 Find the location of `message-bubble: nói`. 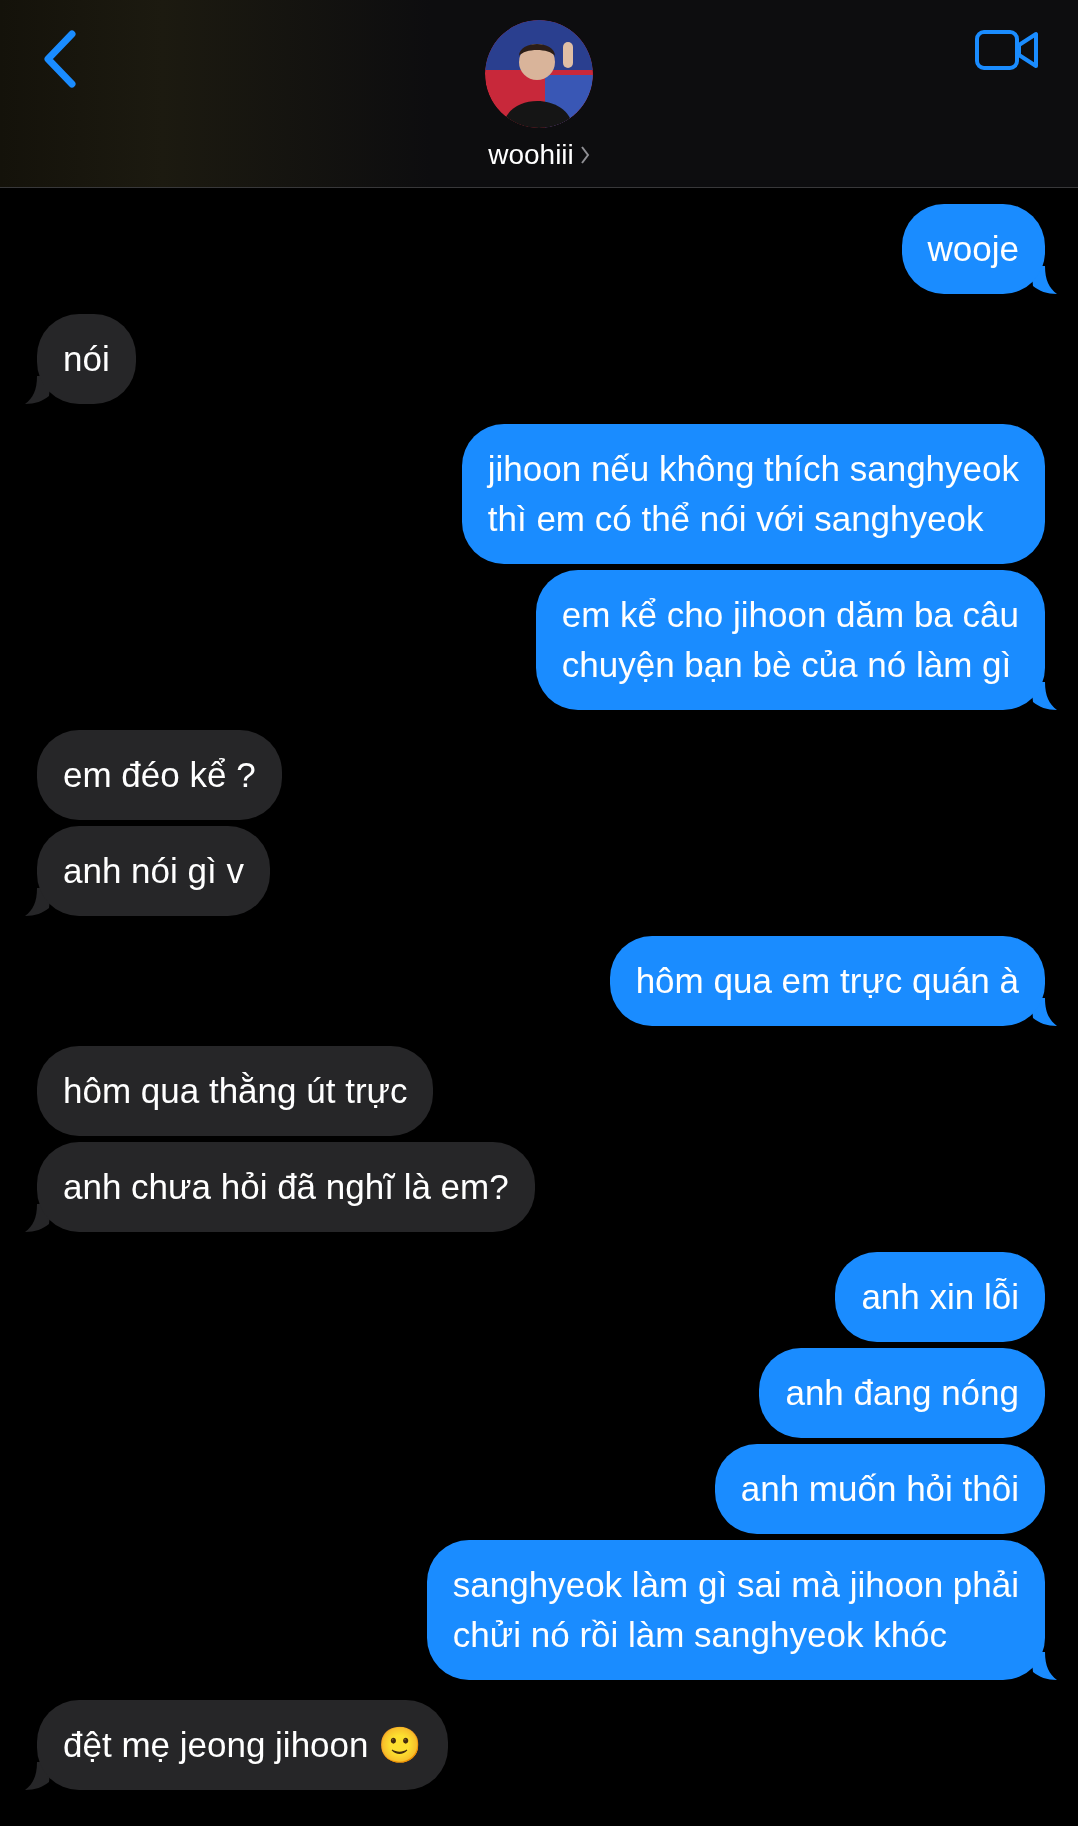

message-bubble: nói is located at coordinates (86, 359).